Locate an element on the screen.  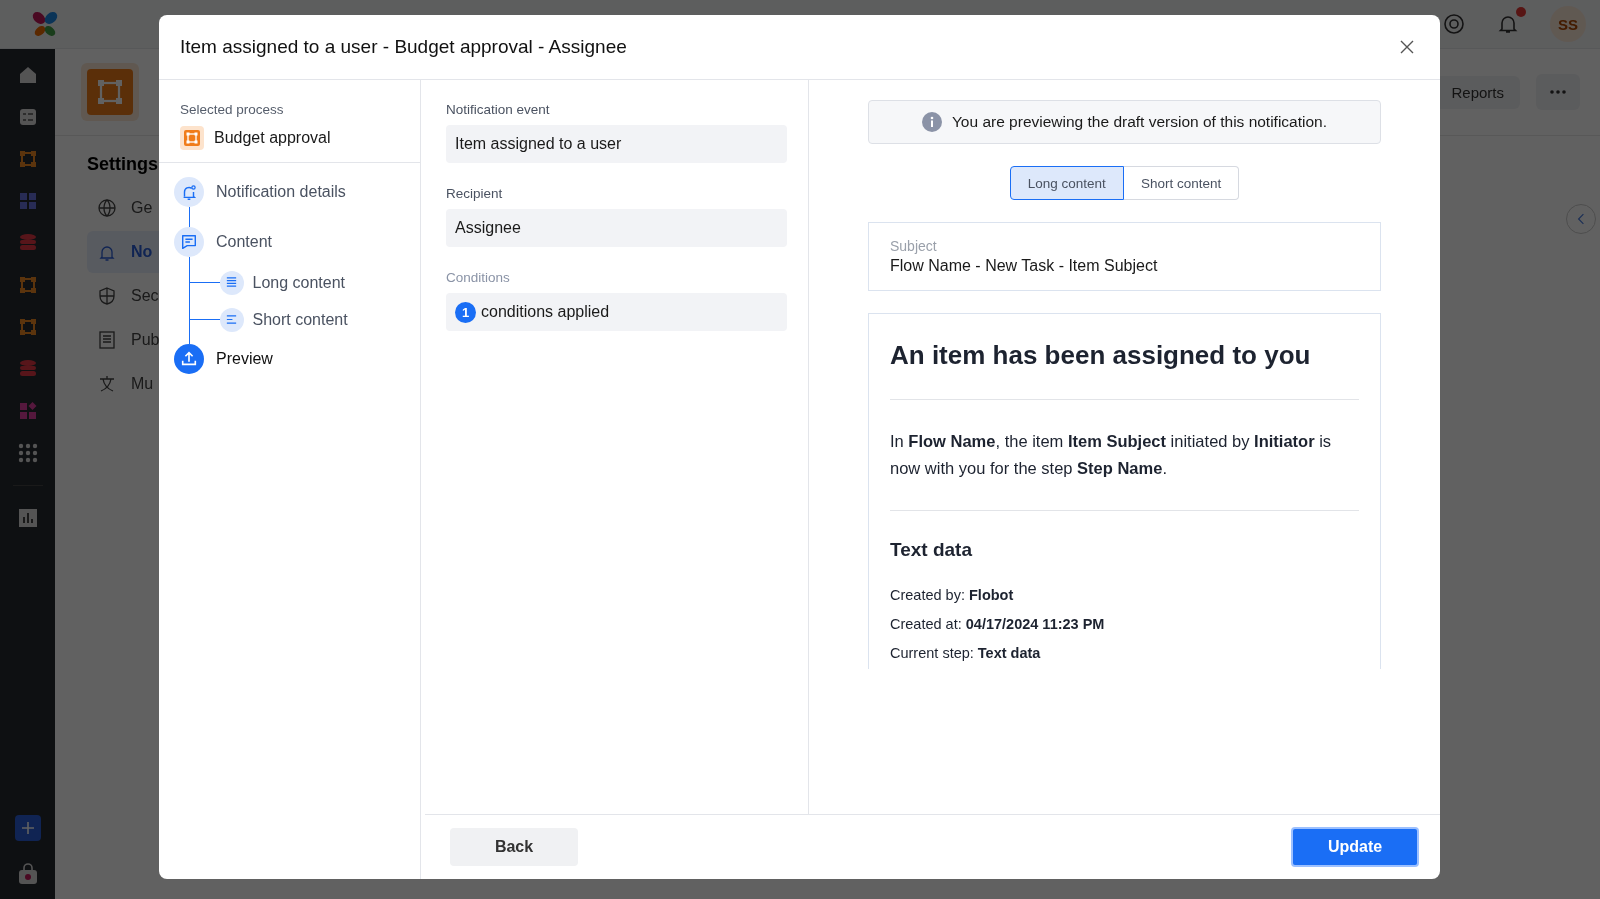
detail-line: Created at: 04/17/2024 11:23 PM is located at coordinates (998, 624).